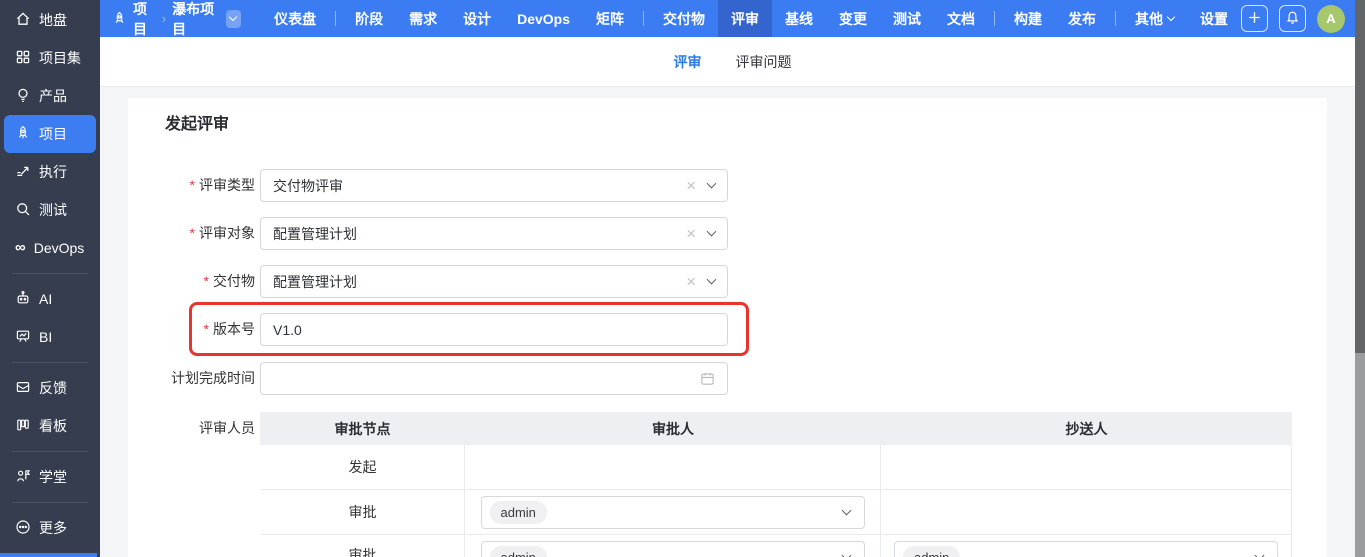 The height and width of the screenshot is (557, 1365). Describe the element at coordinates (1331, 18) in the screenshot. I see `user-avatar: A` at that location.